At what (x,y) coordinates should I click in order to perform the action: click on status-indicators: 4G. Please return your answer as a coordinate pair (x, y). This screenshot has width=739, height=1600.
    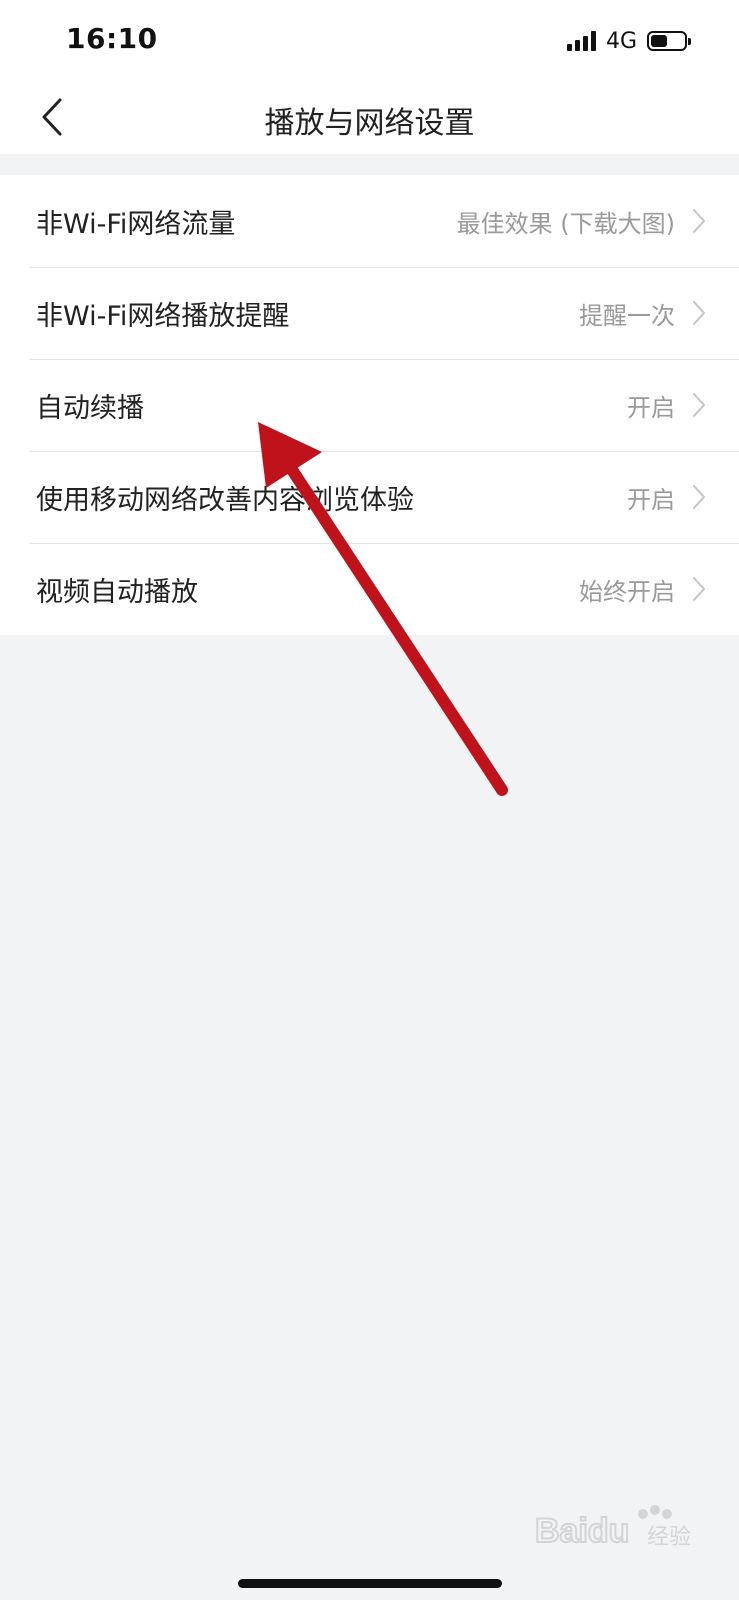
    Looking at the image, I should click on (628, 41).